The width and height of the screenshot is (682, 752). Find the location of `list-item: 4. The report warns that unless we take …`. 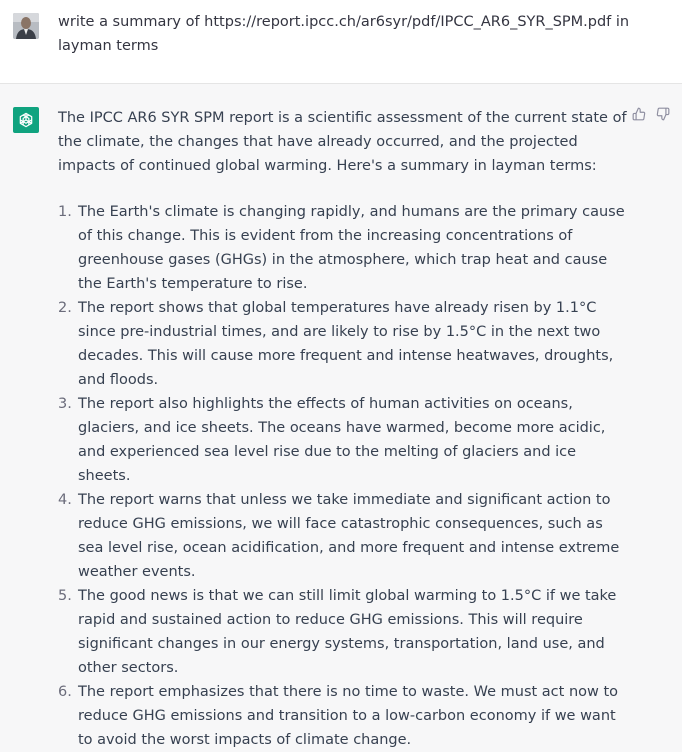

list-item: 4. The report warns that unless we take … is located at coordinates (343, 536).